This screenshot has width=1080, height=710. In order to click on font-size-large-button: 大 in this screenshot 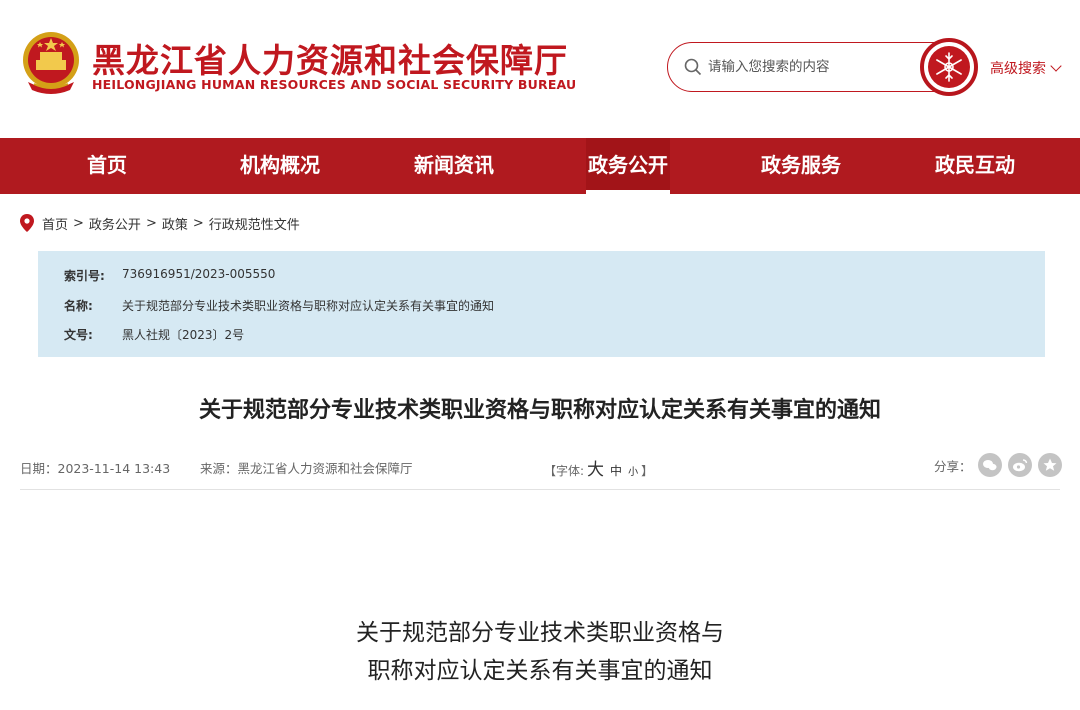, I will do `click(595, 467)`.